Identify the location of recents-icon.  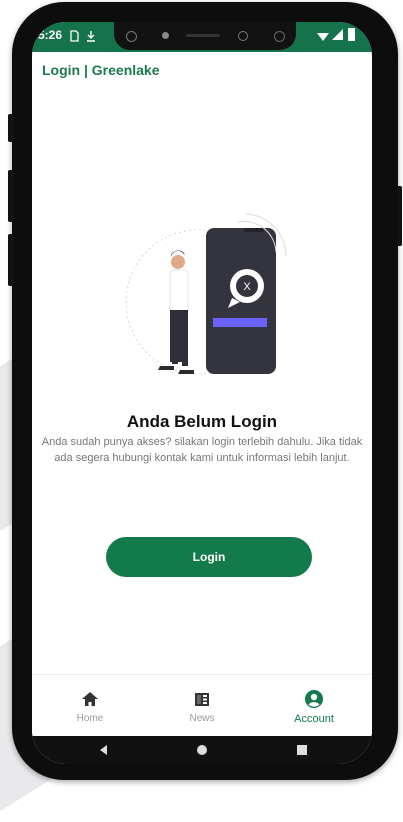
(302, 750).